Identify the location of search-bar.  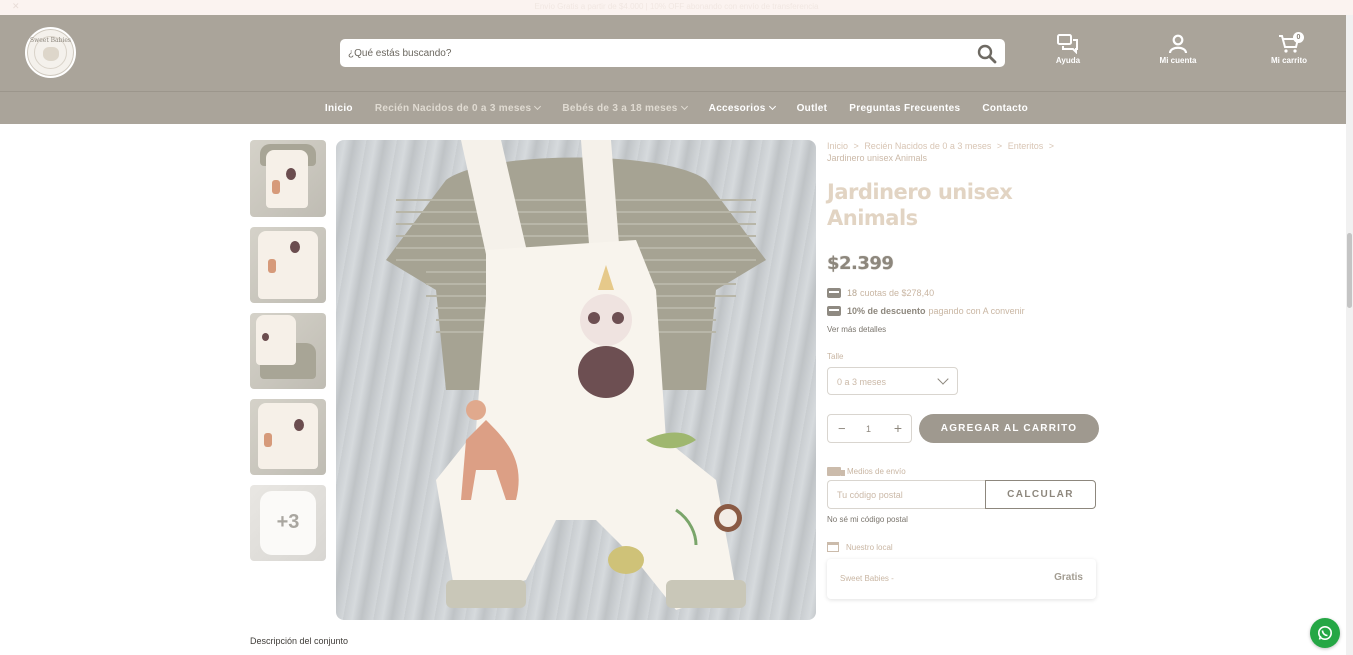
(672, 53).